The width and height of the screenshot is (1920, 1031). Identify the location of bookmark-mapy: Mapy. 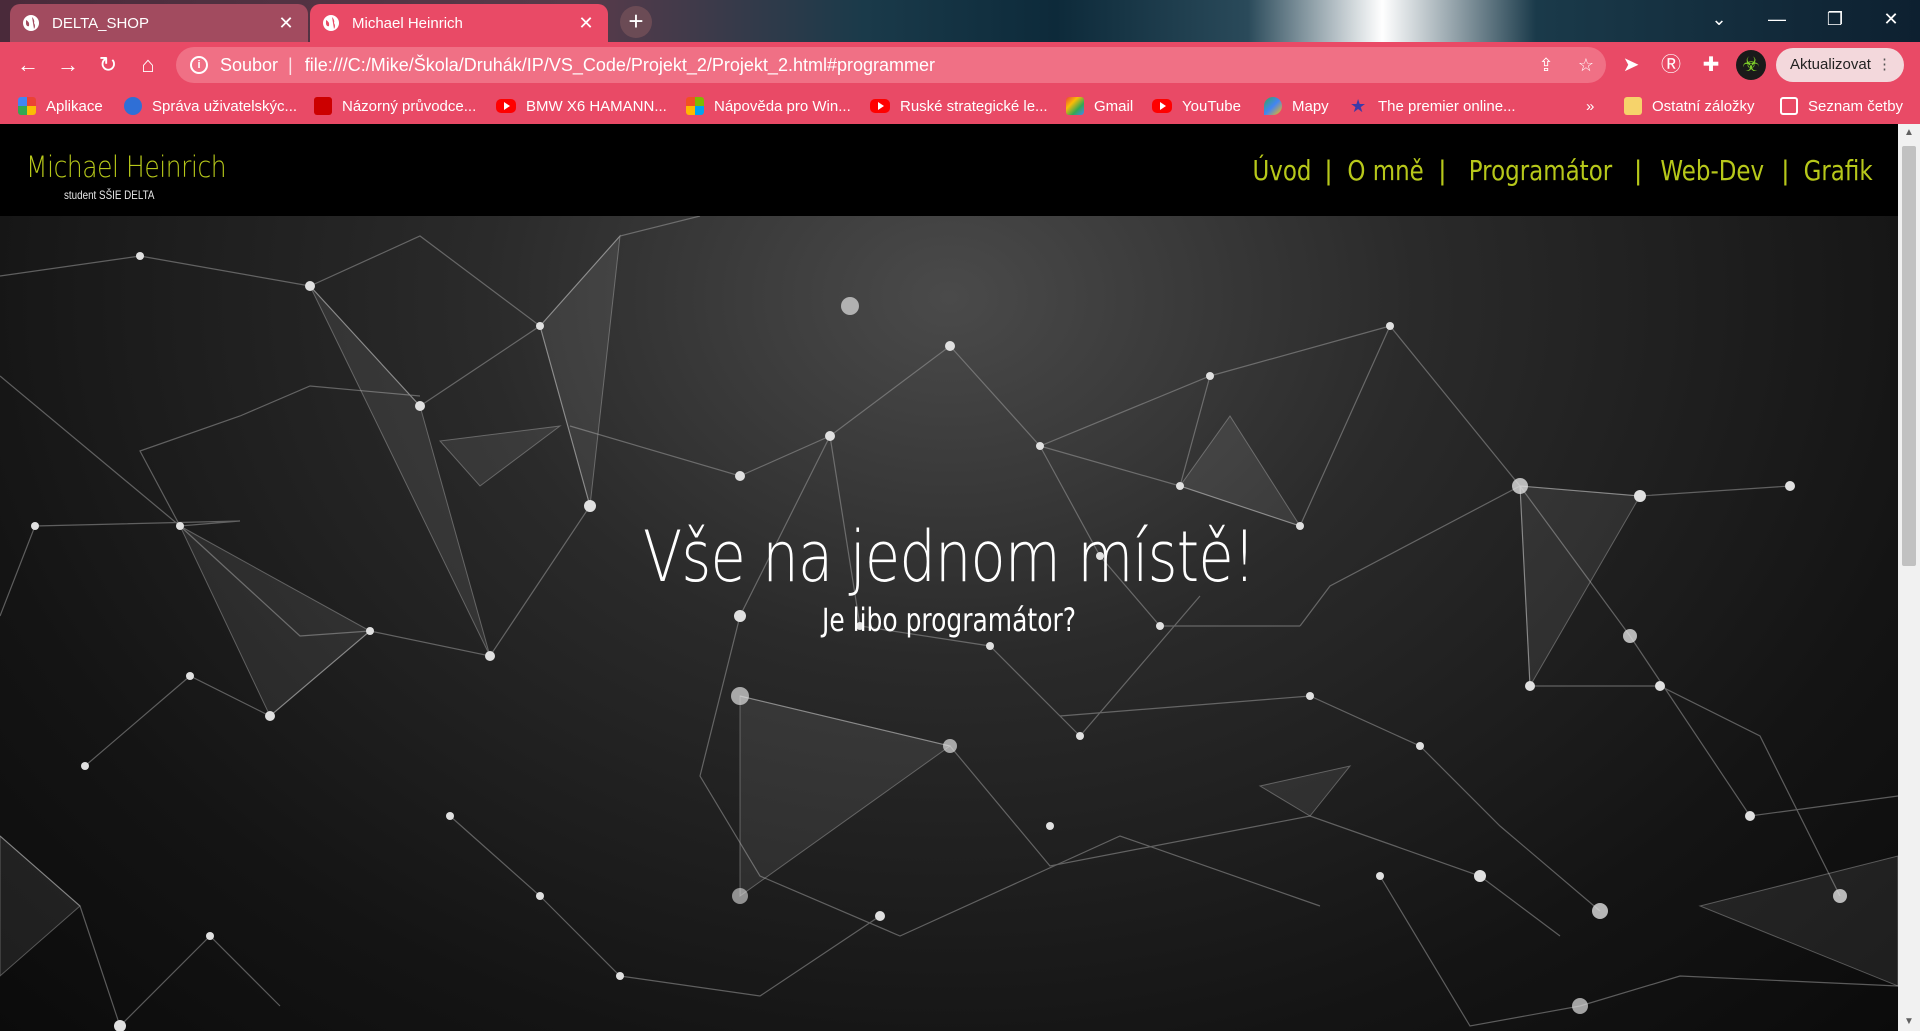
(1296, 106).